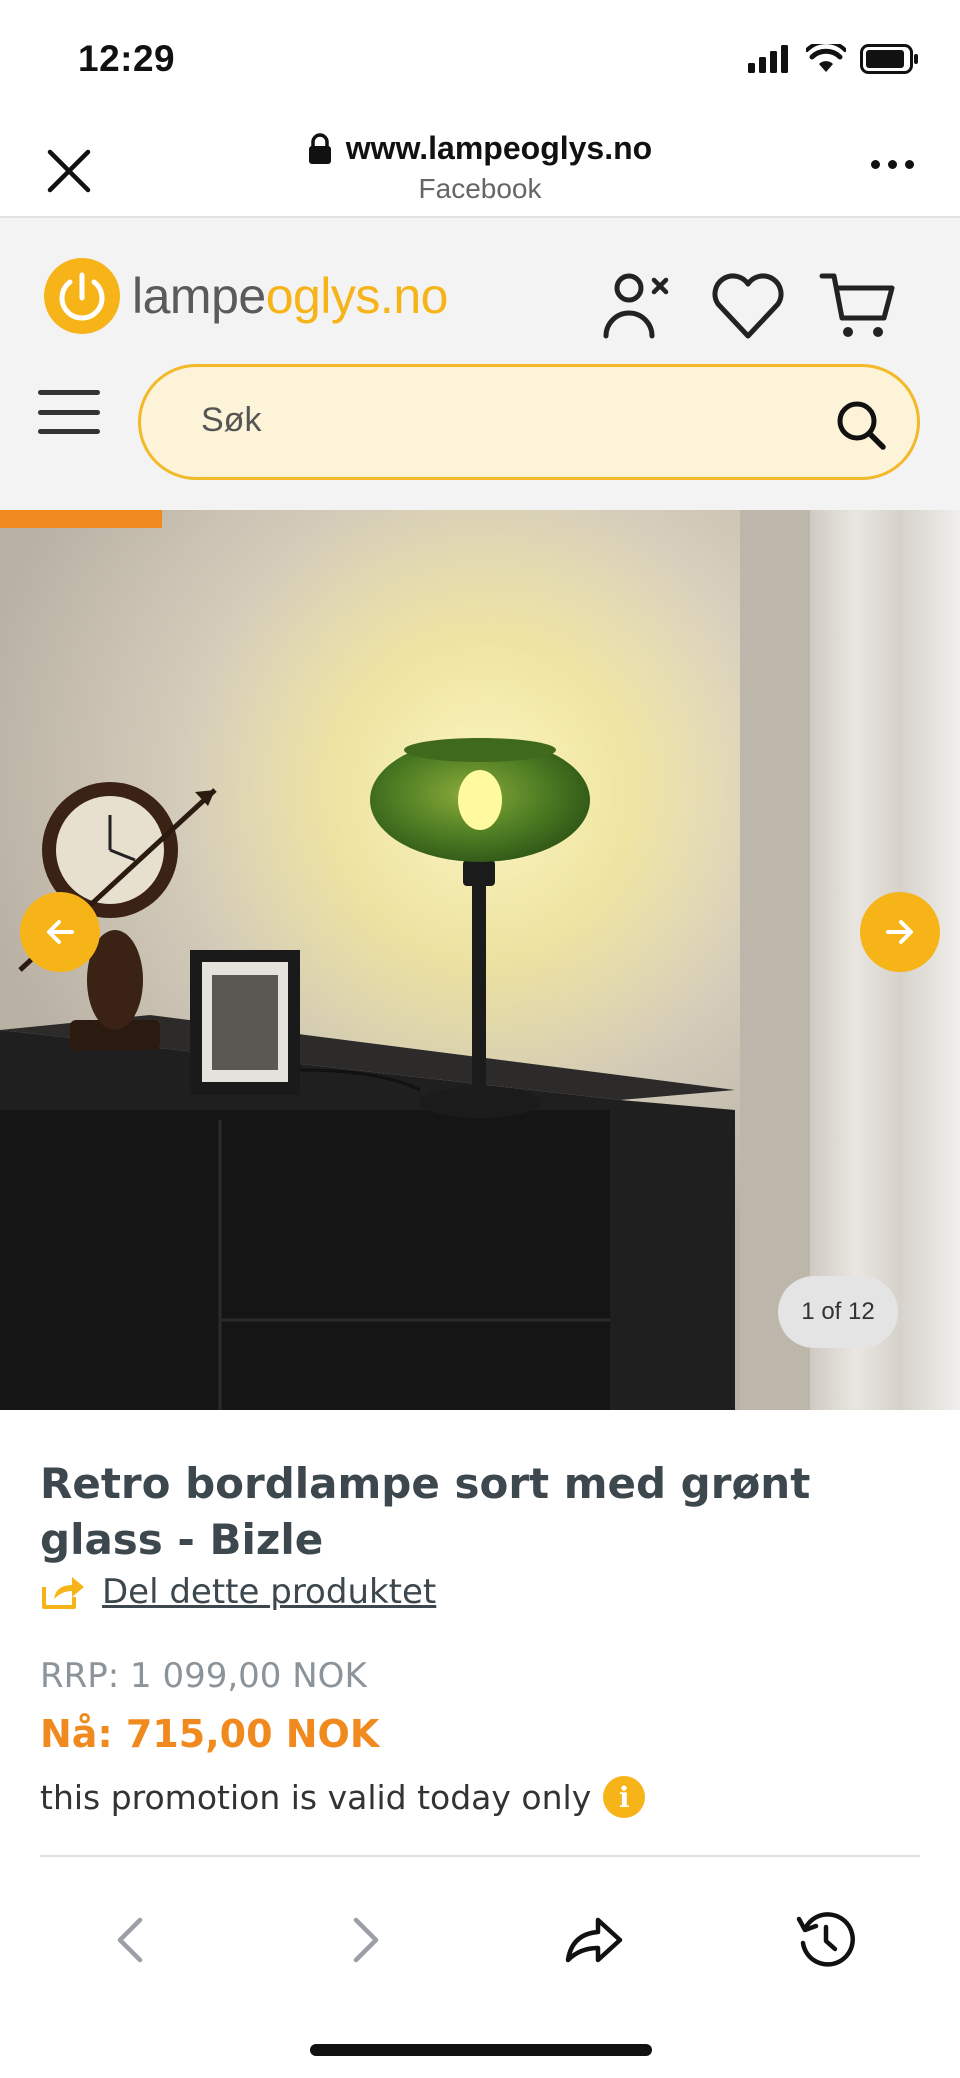 The width and height of the screenshot is (960, 2078). Describe the element at coordinates (480, 167) in the screenshot. I see `address-bar: www.lampeoglys.no Facebook` at that location.